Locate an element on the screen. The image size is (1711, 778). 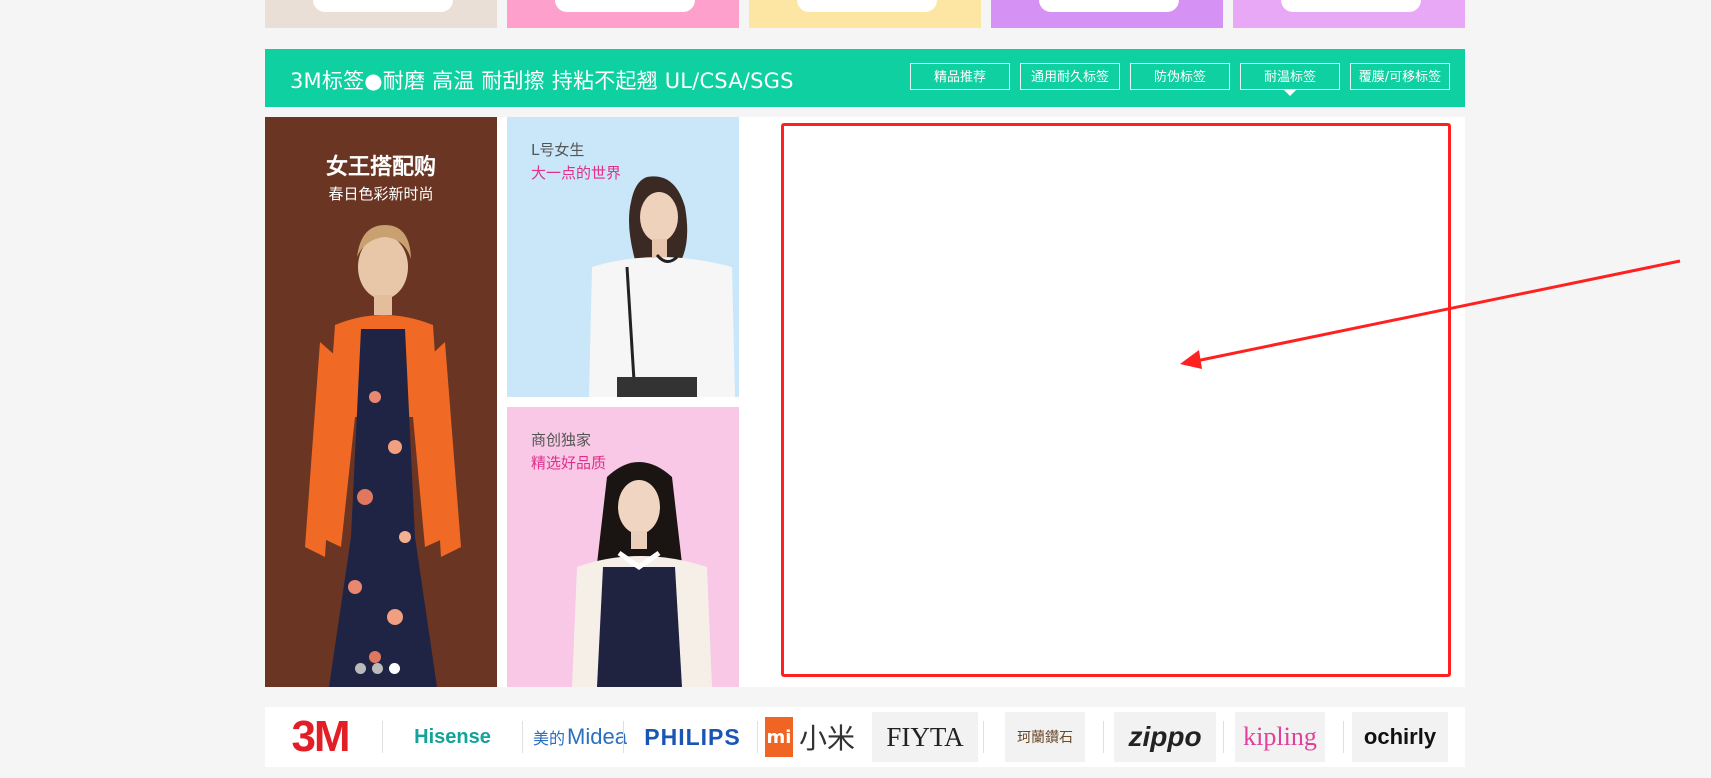
brand-ochirly: ochirly is located at coordinates (1400, 737).